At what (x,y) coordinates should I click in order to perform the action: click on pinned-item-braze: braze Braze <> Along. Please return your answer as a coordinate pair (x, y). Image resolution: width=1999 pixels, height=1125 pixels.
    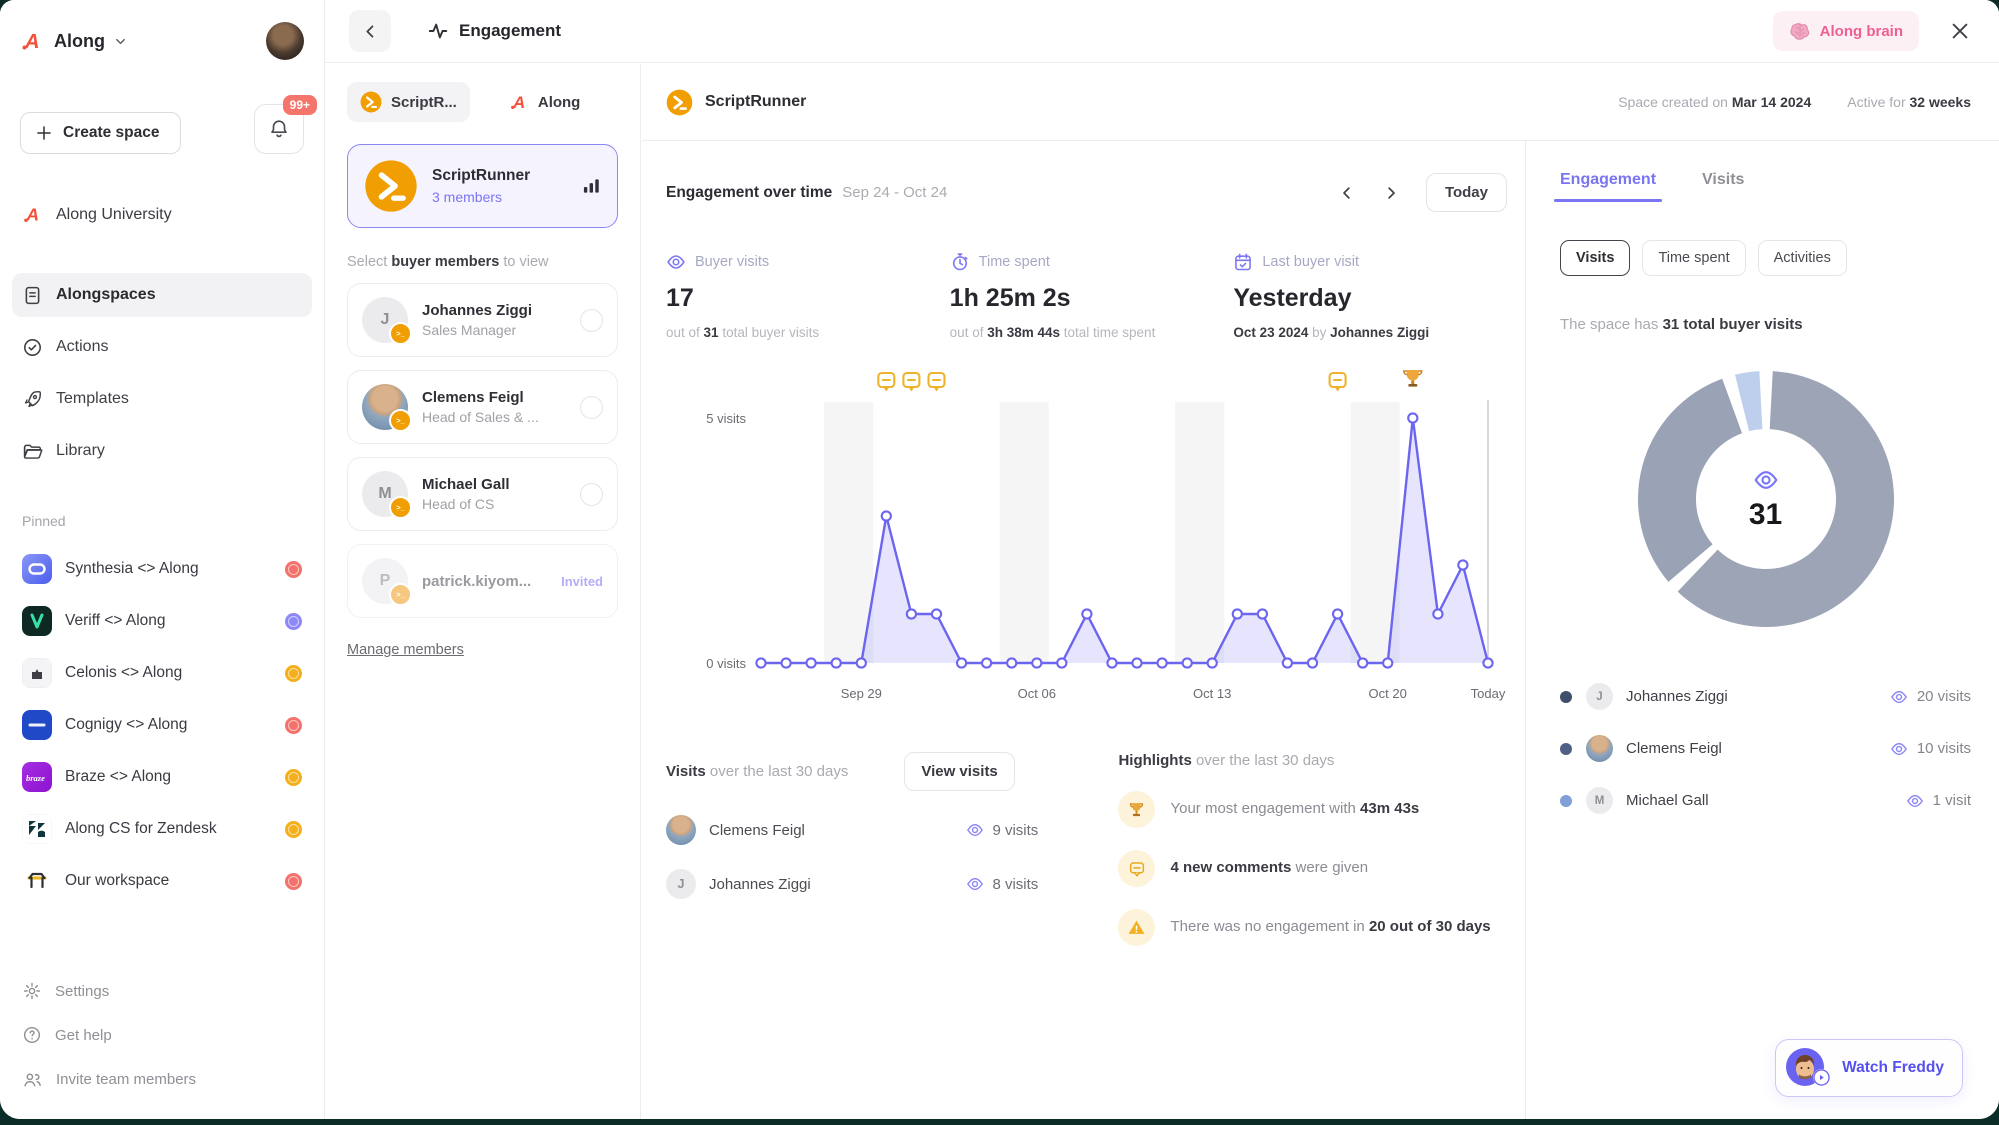
    Looking at the image, I should click on (162, 777).